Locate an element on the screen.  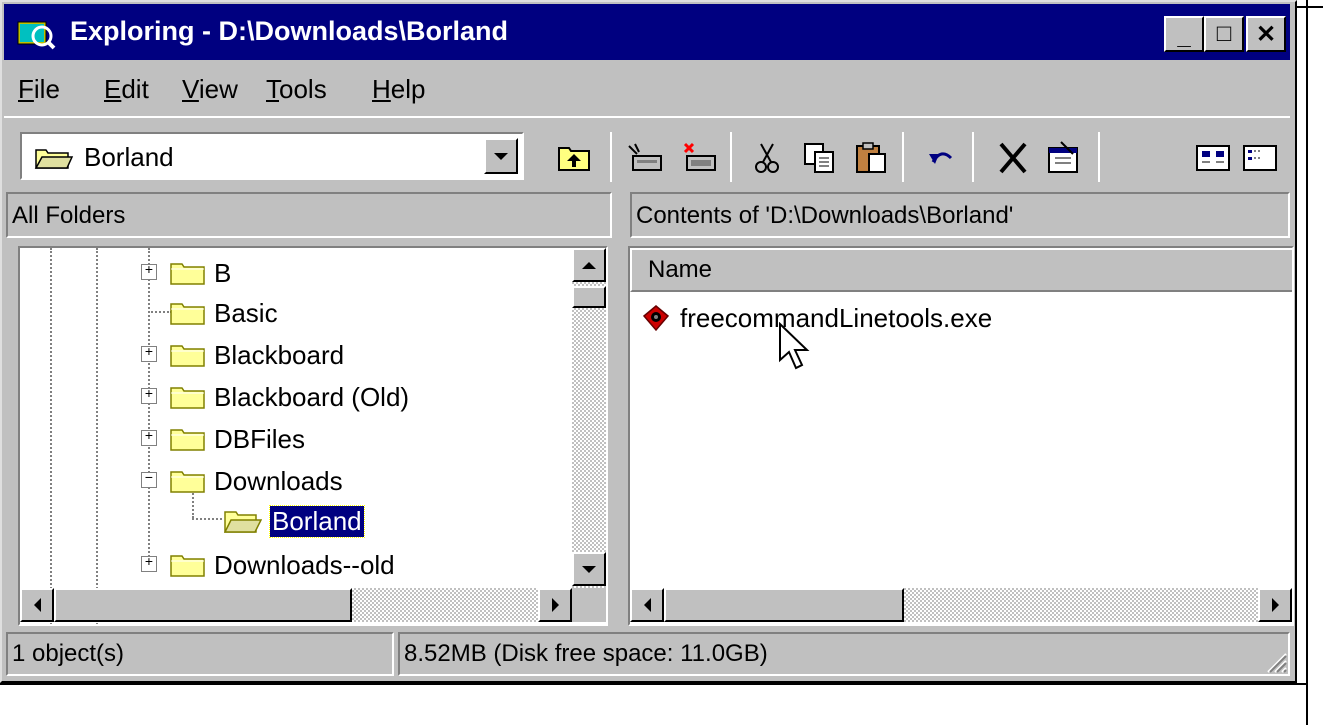
tree-vertical-scrollbar is located at coordinates (589, 418).